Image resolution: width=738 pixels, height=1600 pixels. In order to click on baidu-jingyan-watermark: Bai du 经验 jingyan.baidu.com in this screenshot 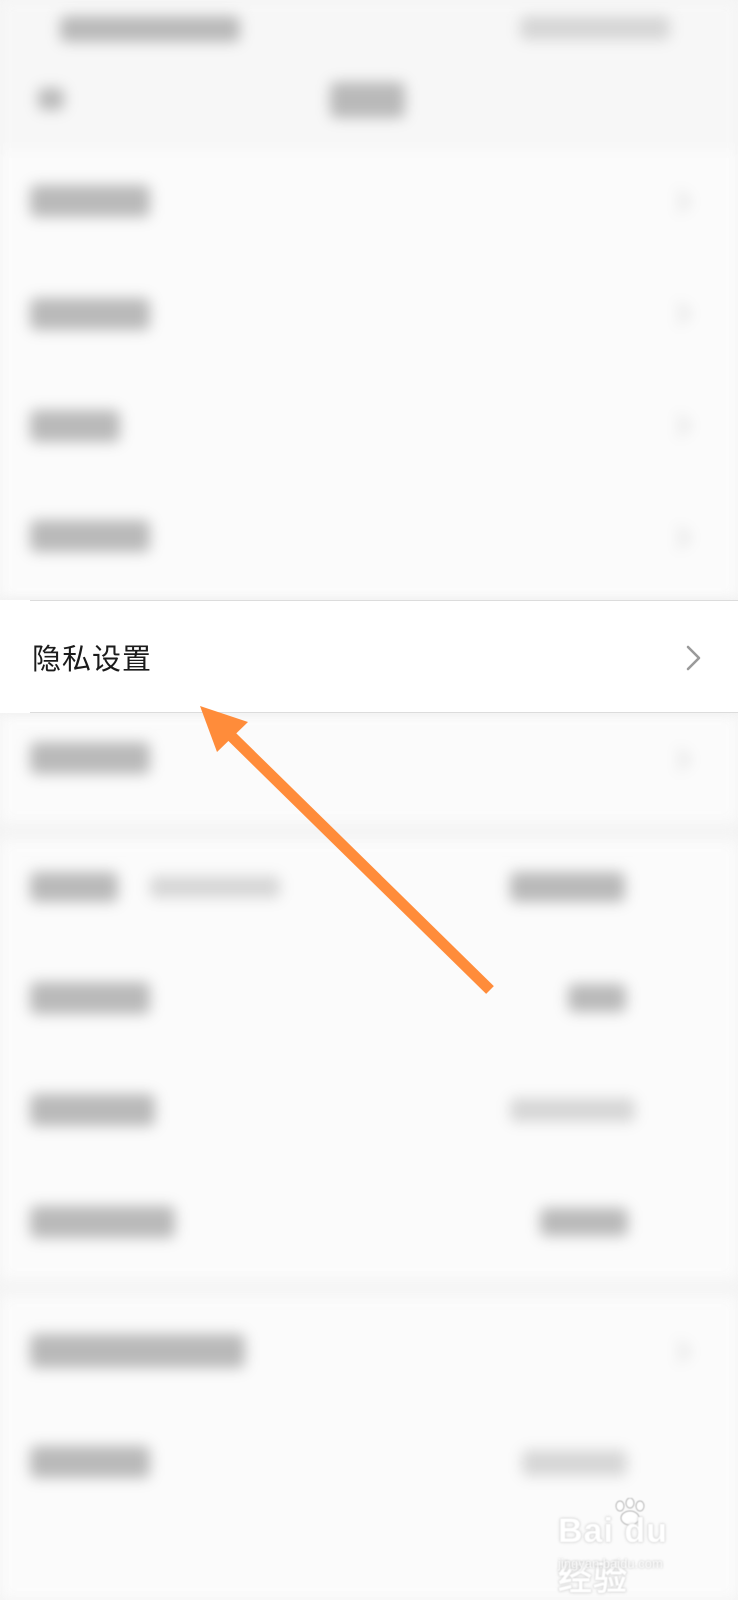, I will do `click(625, 1548)`.